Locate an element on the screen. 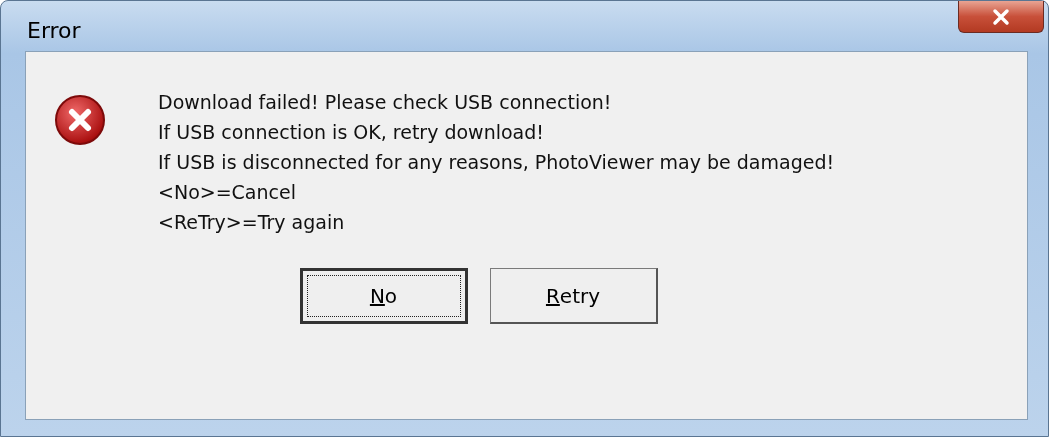 This screenshot has height=437, width=1049. error-icon is located at coordinates (80, 120).